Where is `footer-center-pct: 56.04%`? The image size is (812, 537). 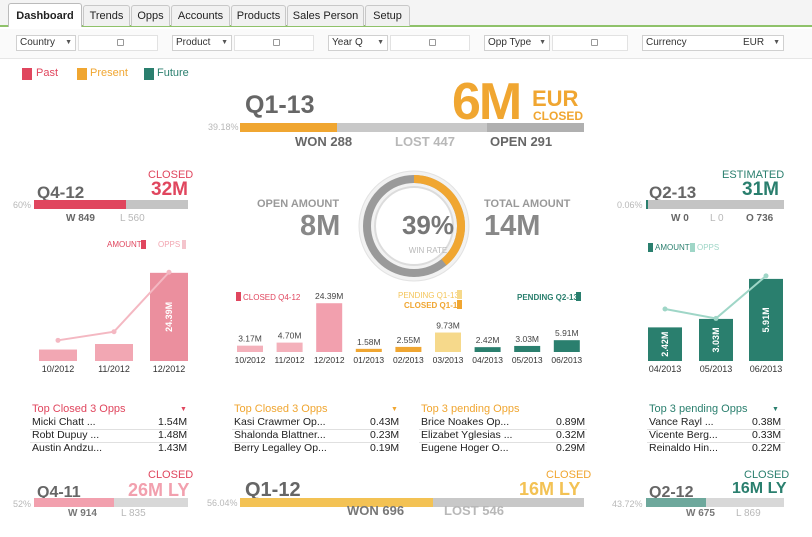 footer-center-pct: 56.04% is located at coordinates (222, 503).